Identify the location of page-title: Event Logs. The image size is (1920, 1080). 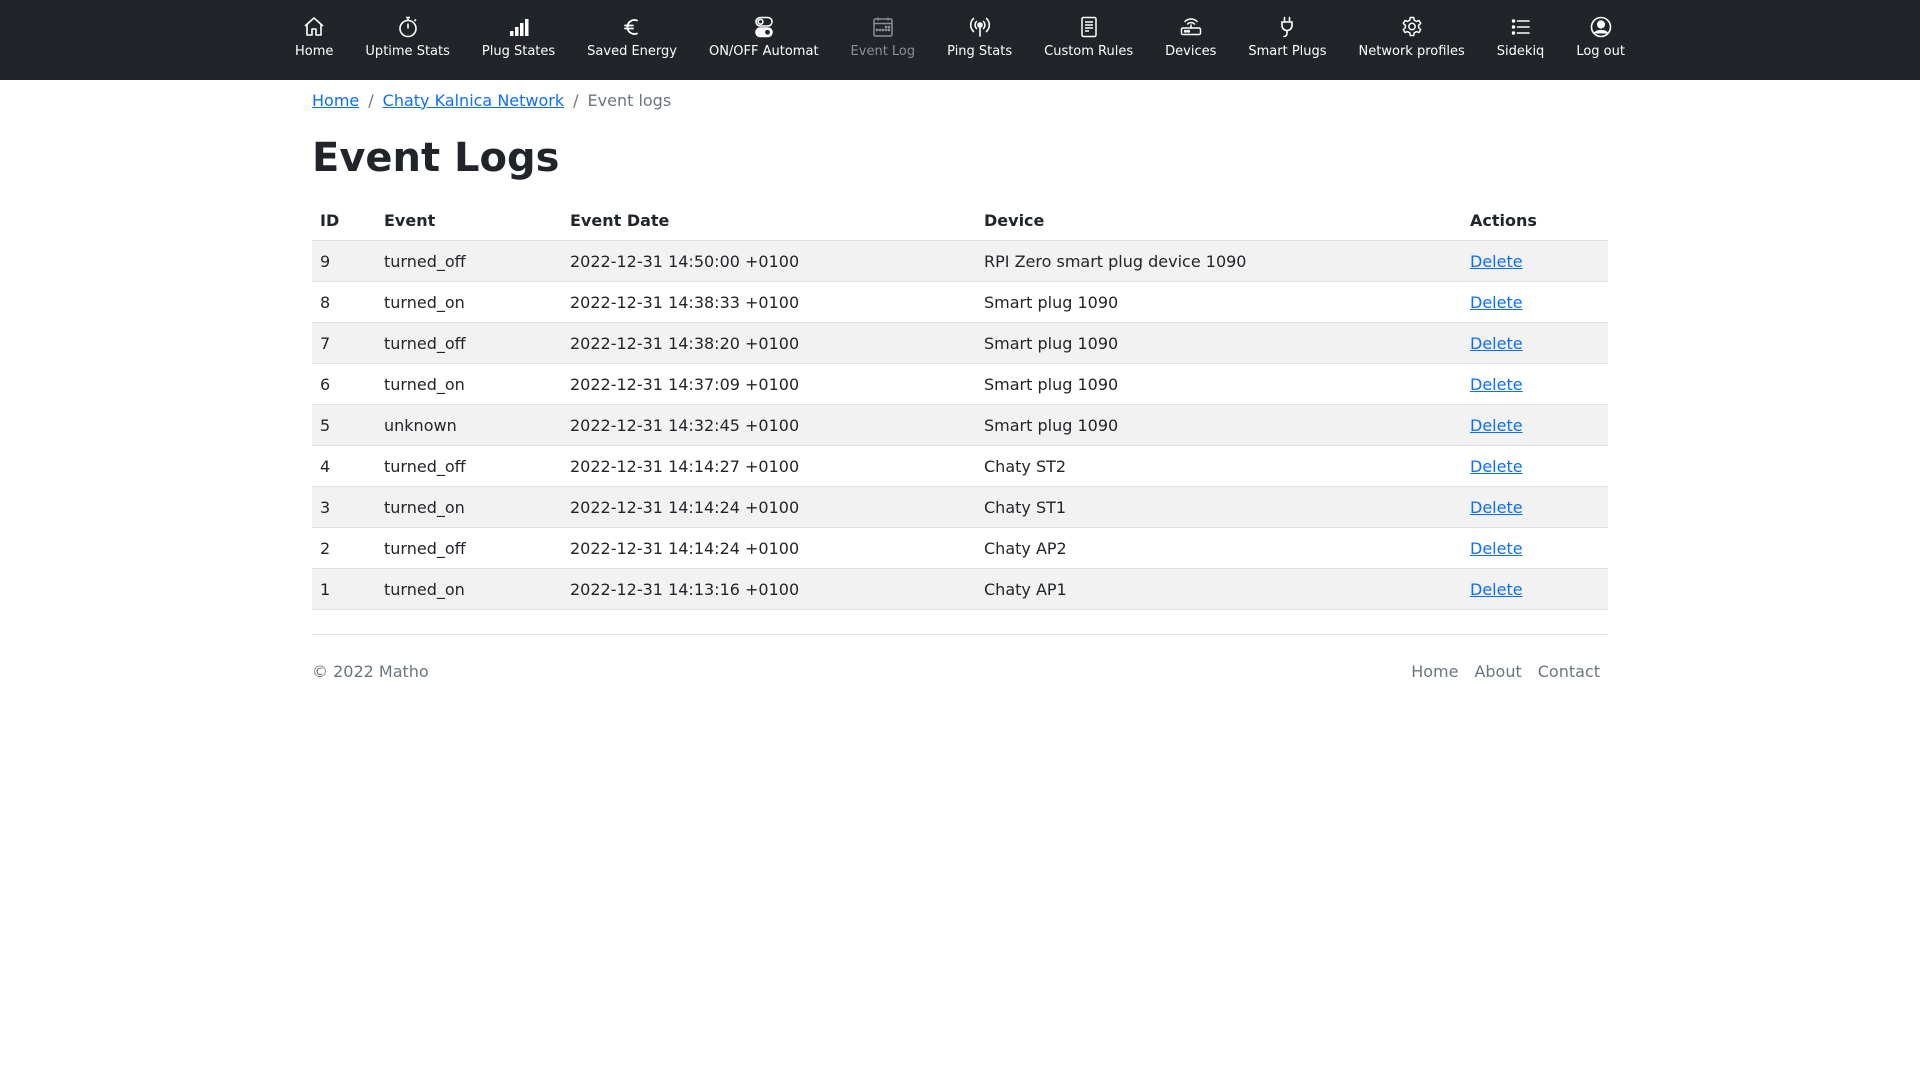
(436, 158).